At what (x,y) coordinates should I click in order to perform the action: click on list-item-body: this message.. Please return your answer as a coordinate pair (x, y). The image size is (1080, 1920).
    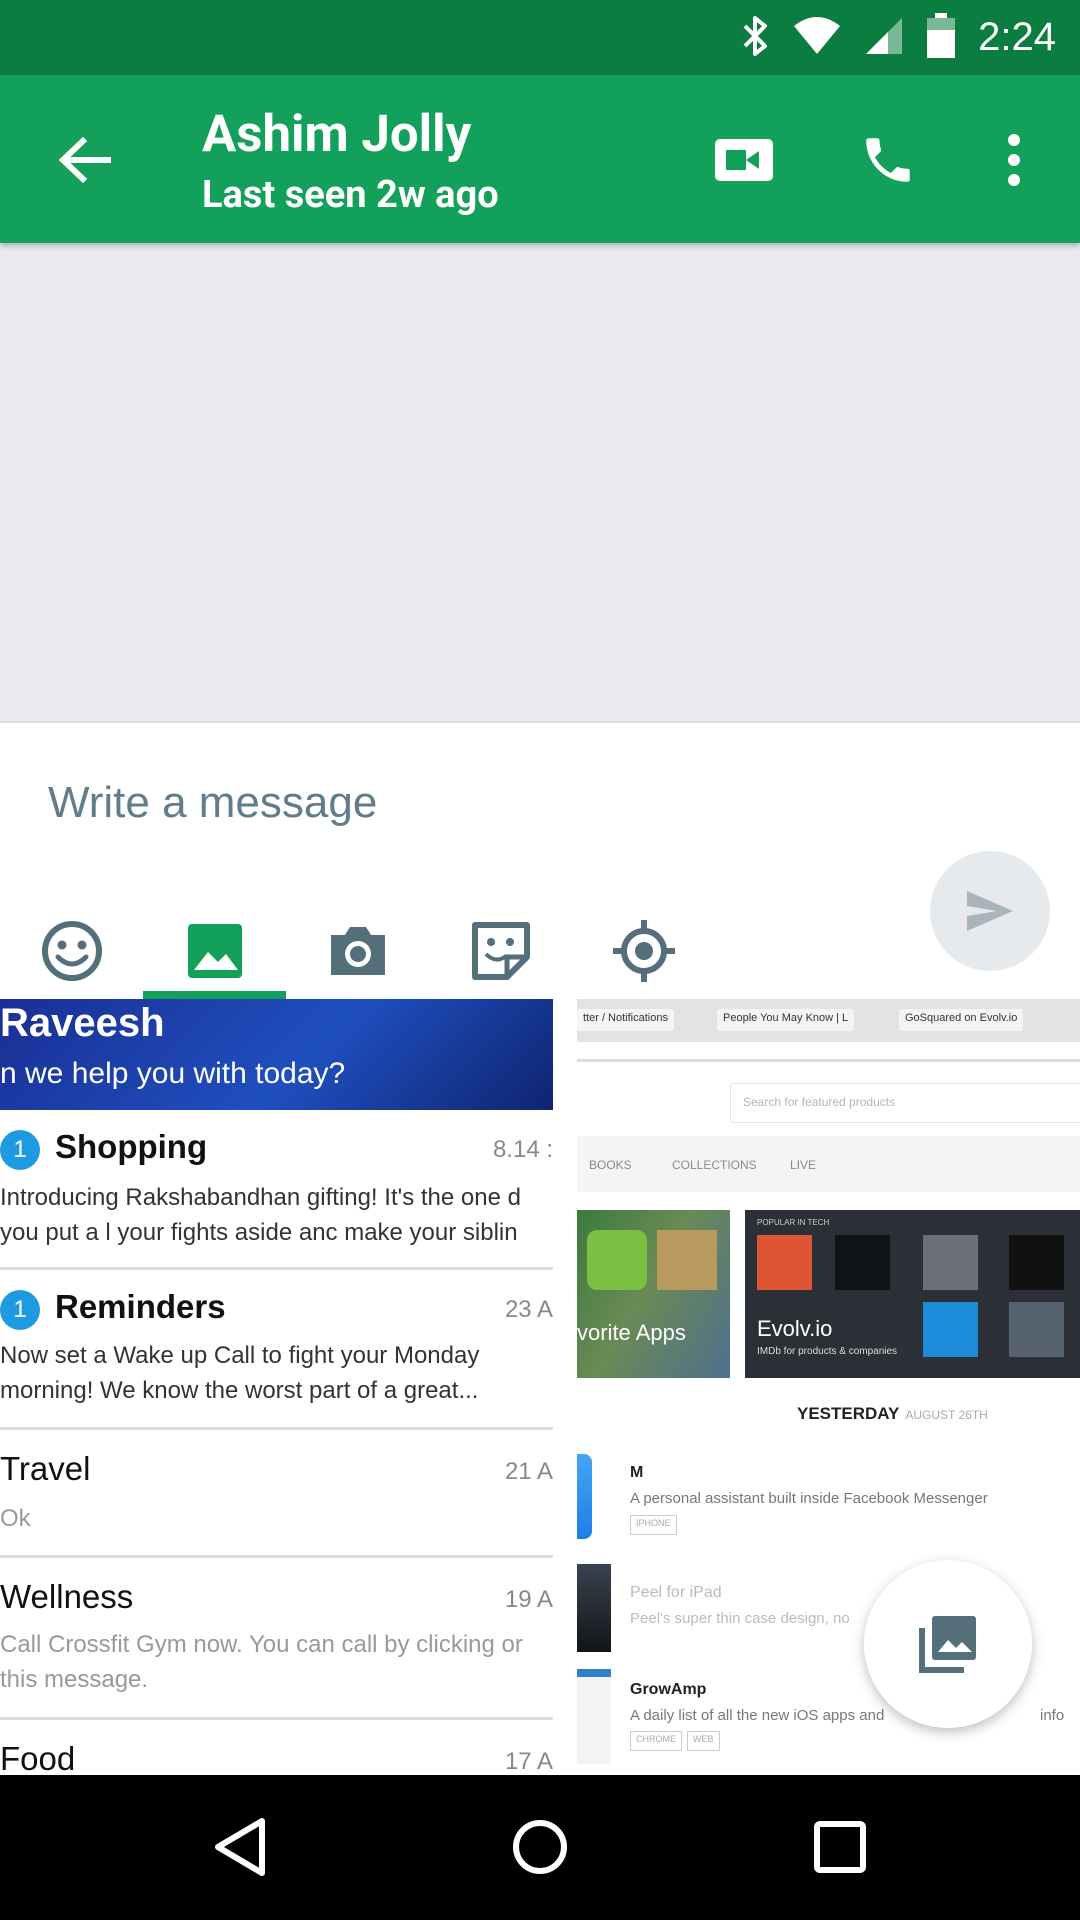
    Looking at the image, I should click on (74, 1679).